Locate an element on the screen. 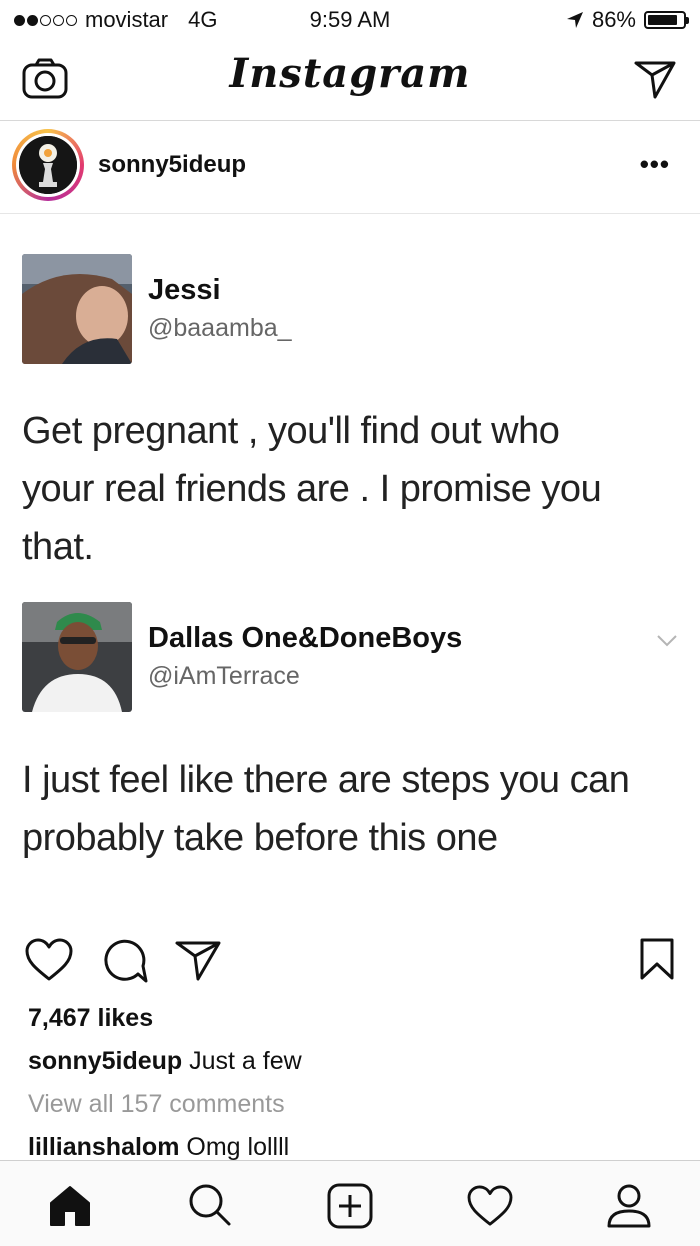 This screenshot has width=700, height=1246. caption: sonny5ideup Just a few is located at coordinates (165, 1061).